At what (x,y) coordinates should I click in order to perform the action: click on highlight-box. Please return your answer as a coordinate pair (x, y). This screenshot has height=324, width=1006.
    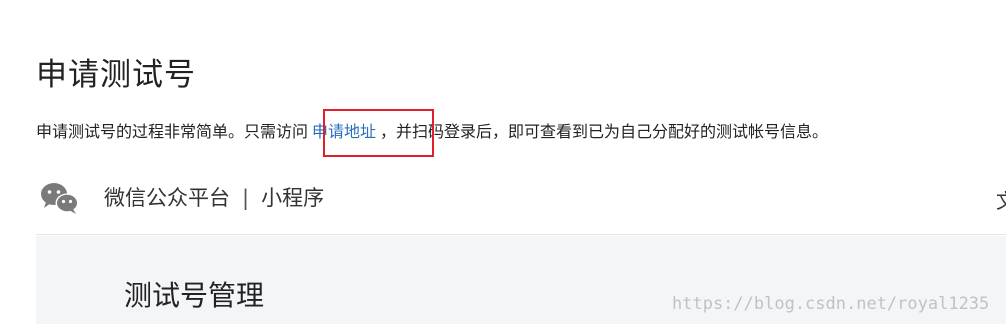
    Looking at the image, I should click on (378, 133).